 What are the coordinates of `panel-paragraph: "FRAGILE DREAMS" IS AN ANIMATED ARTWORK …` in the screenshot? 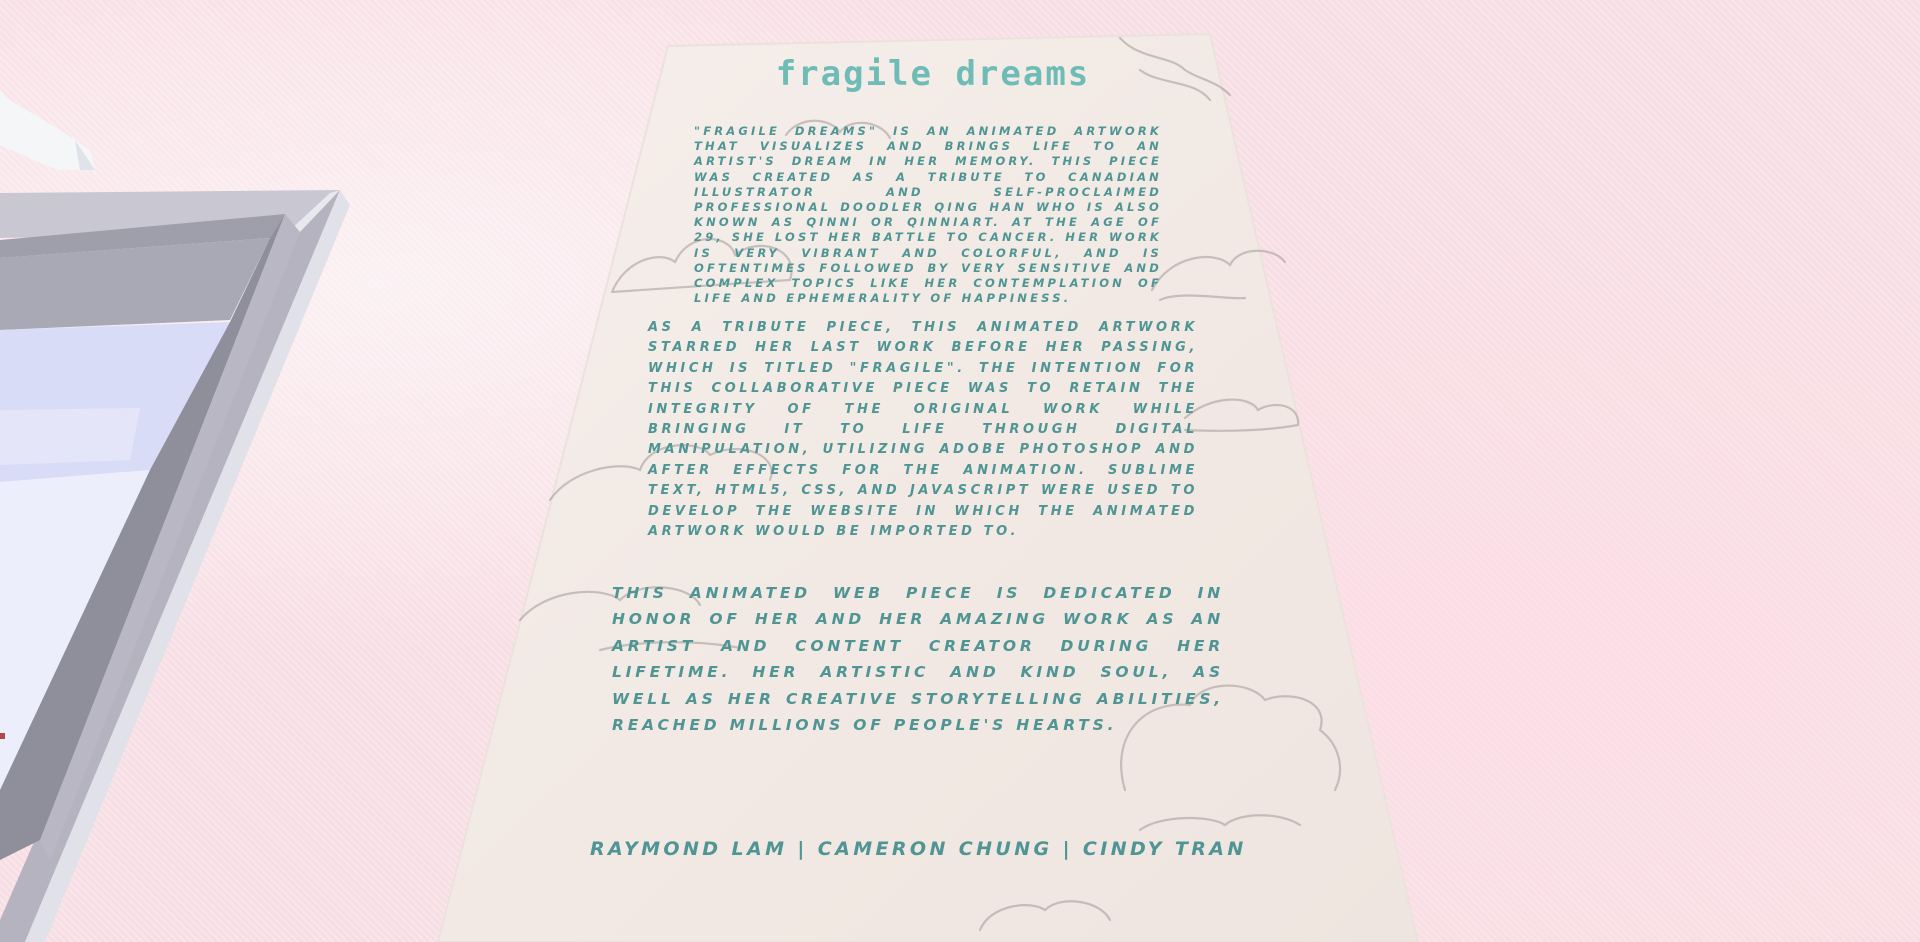 It's located at (928, 215).